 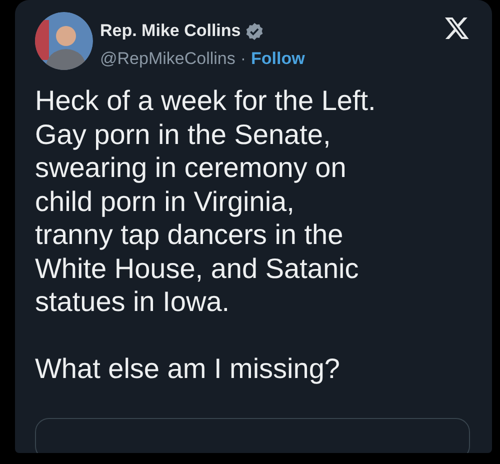 I want to click on post-text: What else am I missing?, so click(x=188, y=368).